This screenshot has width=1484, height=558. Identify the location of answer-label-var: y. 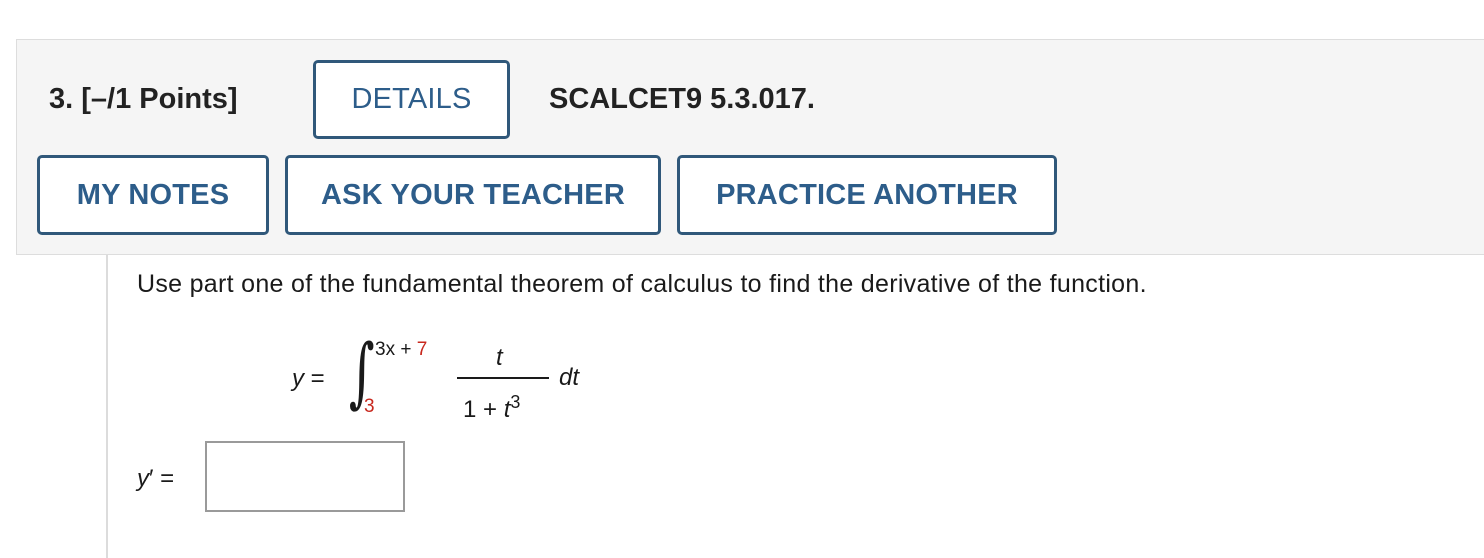
(143, 478).